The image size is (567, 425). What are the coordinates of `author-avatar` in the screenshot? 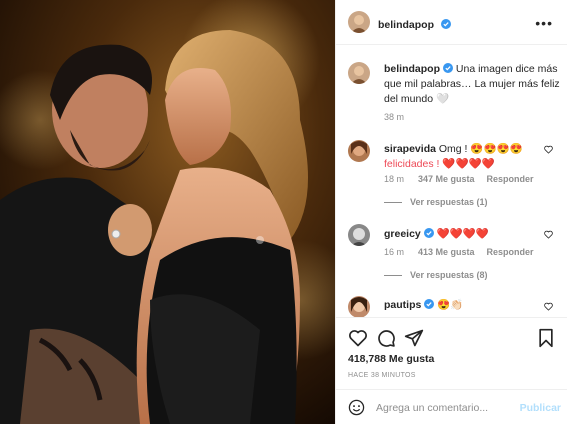 It's located at (359, 22).